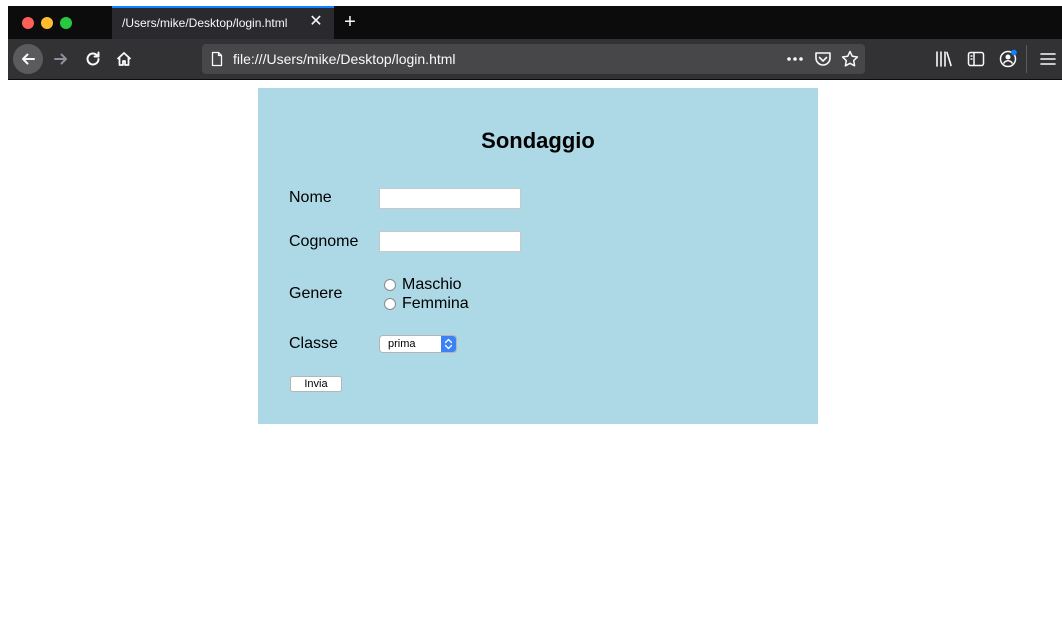 This screenshot has height=628, width=1062. I want to click on reload-button, so click(93, 59).